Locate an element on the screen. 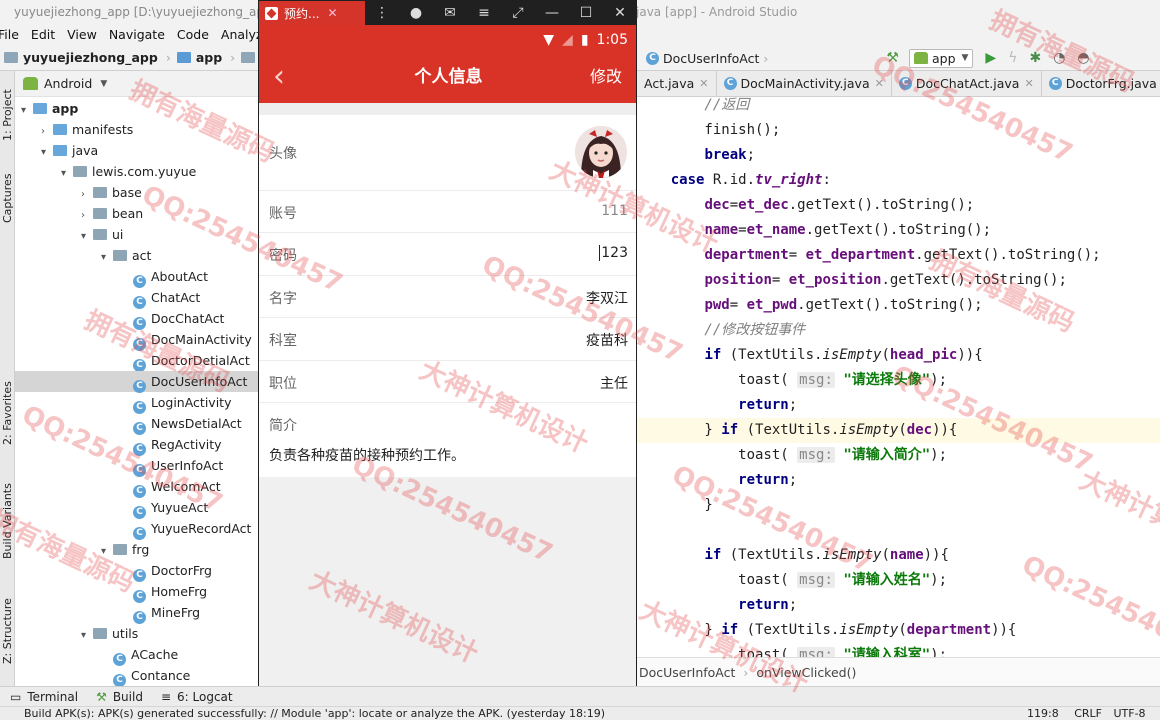 The width and height of the screenshot is (1160, 720). minimize-icon: — is located at coordinates (552, 13).